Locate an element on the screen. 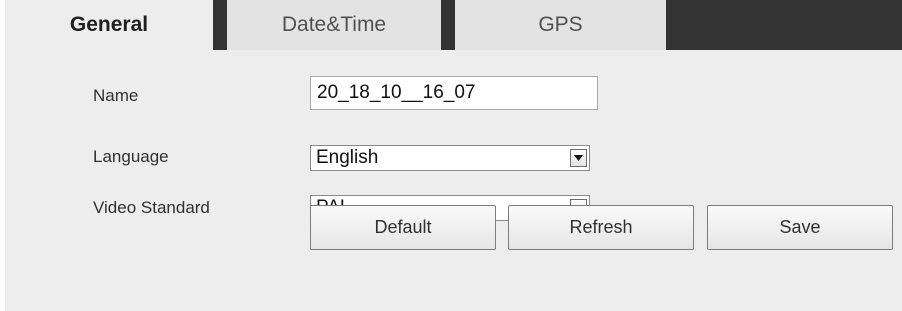  save-button: Save is located at coordinates (800, 227).